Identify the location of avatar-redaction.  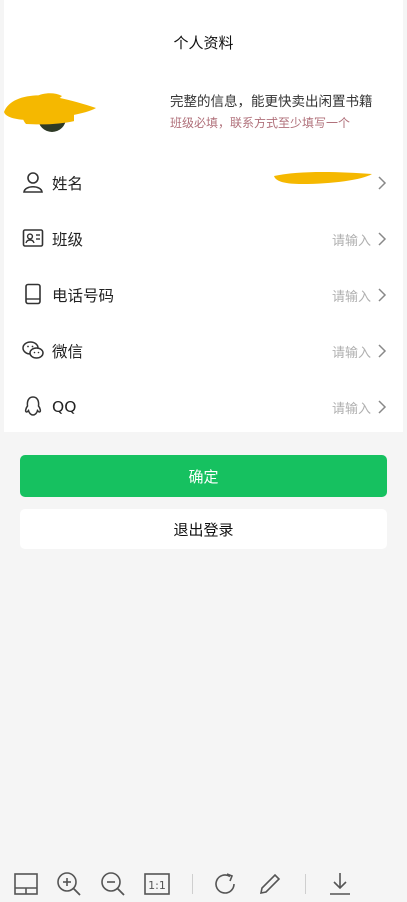
(50, 107).